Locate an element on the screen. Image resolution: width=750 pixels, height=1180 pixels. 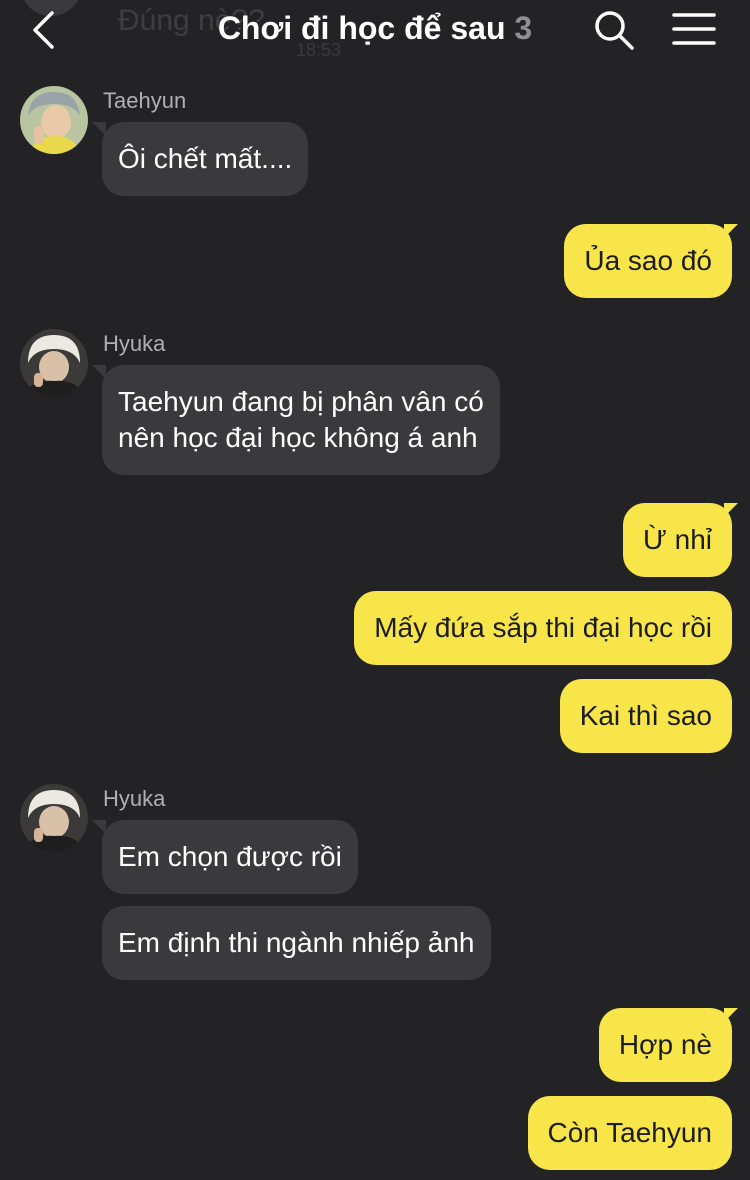
message-bubble-outgoing: Ủa sao đó is located at coordinates (648, 261).